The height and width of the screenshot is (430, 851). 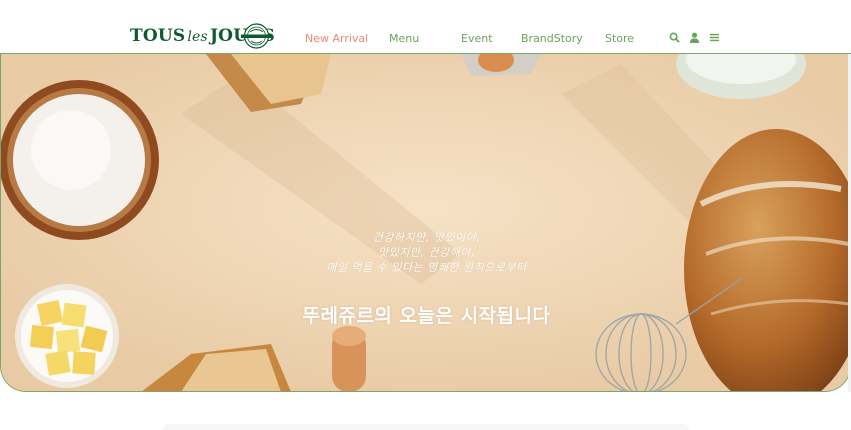 What do you see at coordinates (714, 37) in the screenshot?
I see `menu-icon` at bounding box center [714, 37].